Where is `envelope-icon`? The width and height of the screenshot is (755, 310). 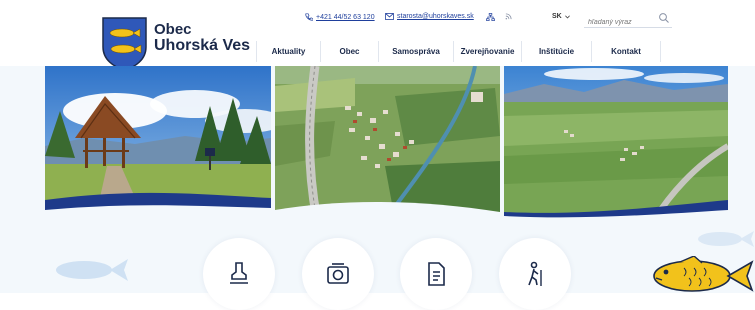
envelope-icon is located at coordinates (389, 16).